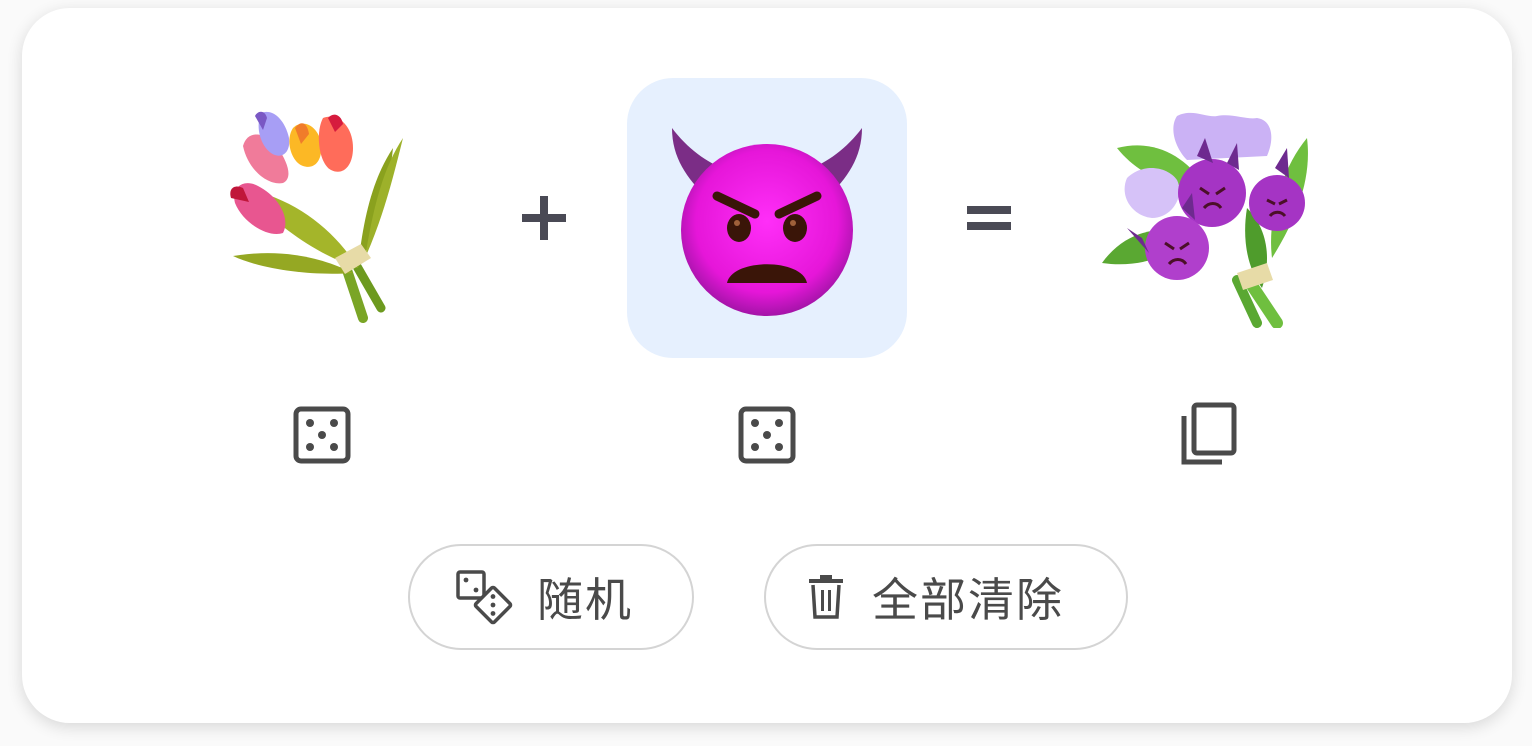 The image size is (1532, 746). What do you see at coordinates (322, 435) in the screenshot?
I see `randomize-left-dice-icon` at bounding box center [322, 435].